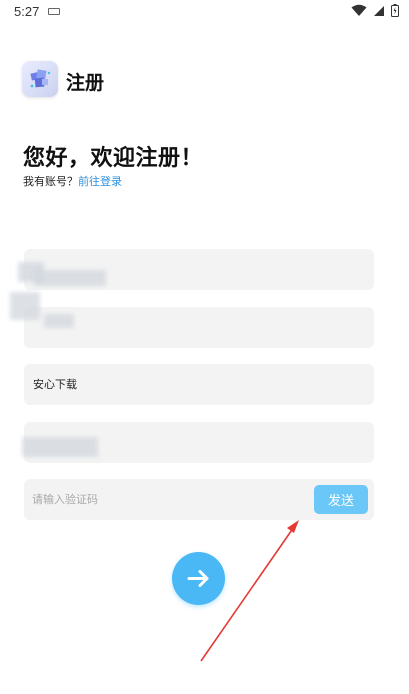  Describe the element at coordinates (199, 384) in the screenshot. I see `form-field-3: 安心下载` at that location.